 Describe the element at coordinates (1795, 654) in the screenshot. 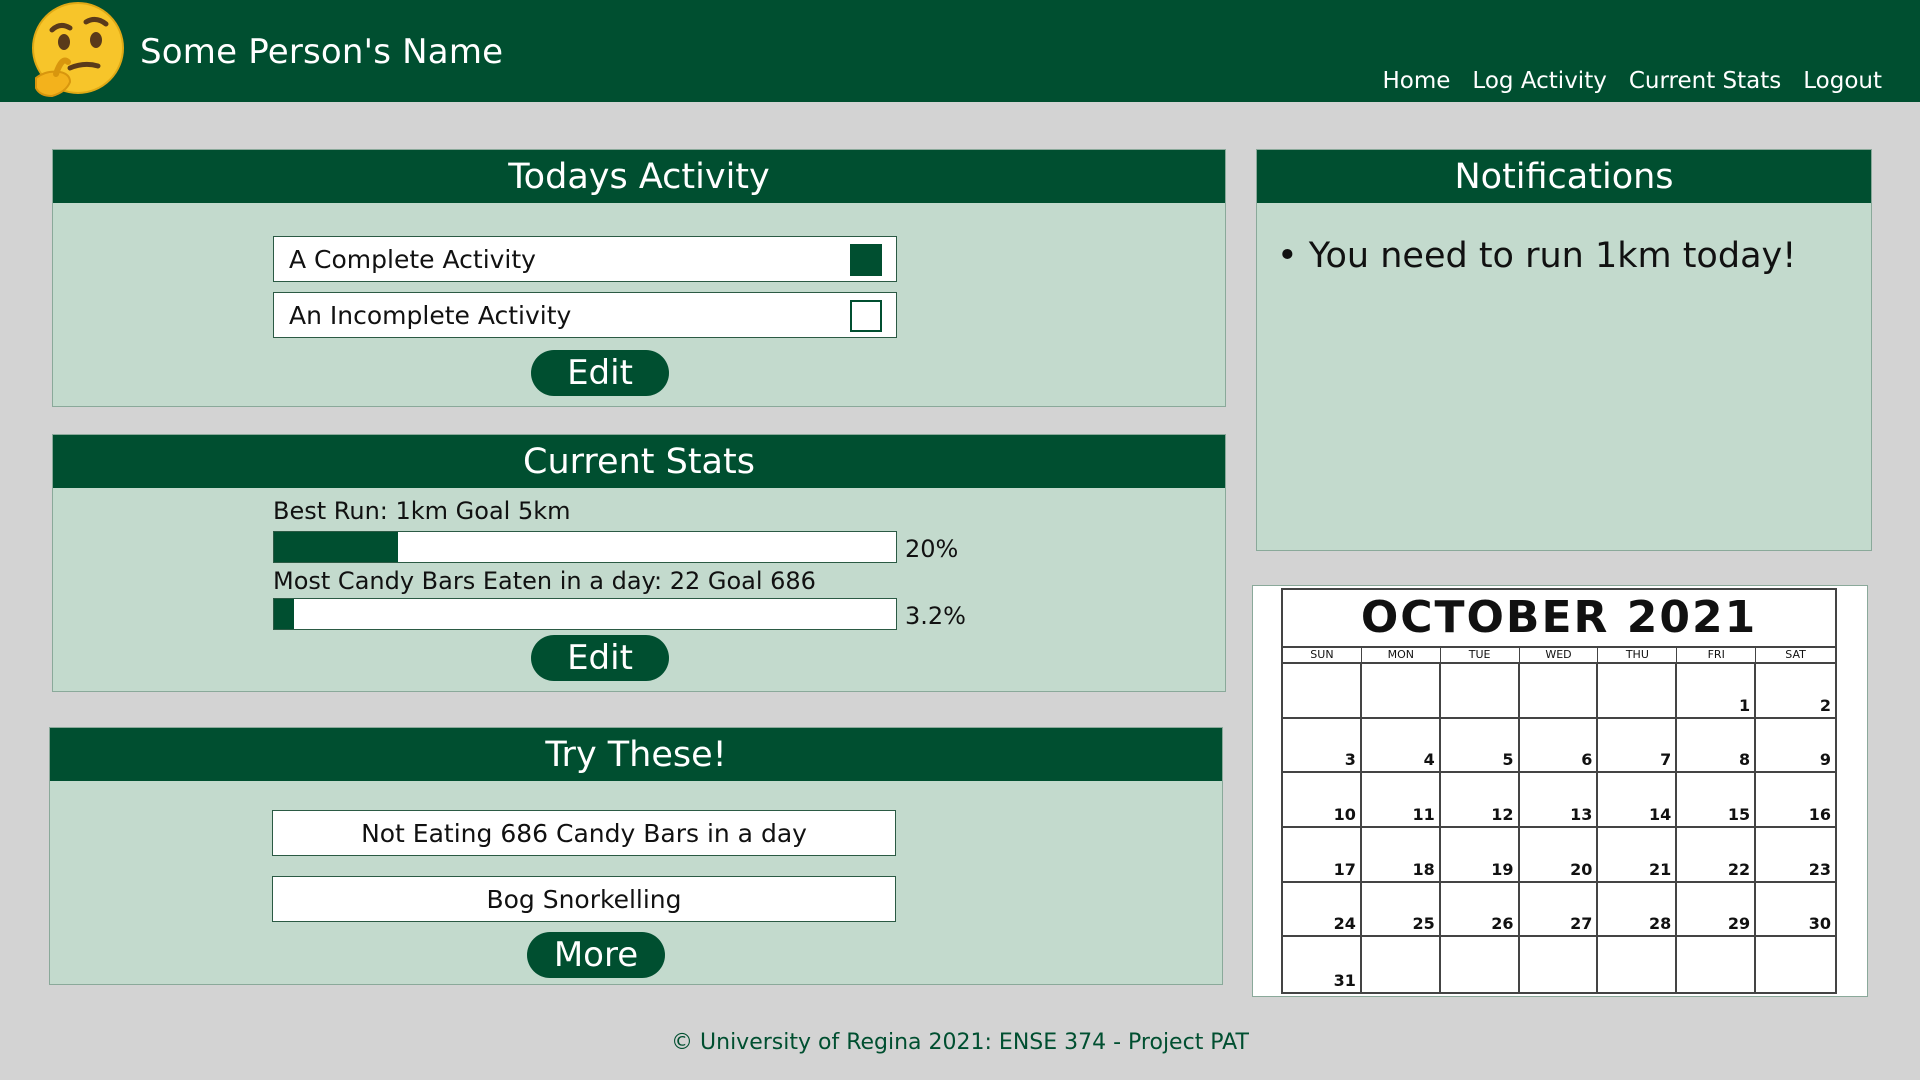

I see `calendar-weekday: SAT` at that location.